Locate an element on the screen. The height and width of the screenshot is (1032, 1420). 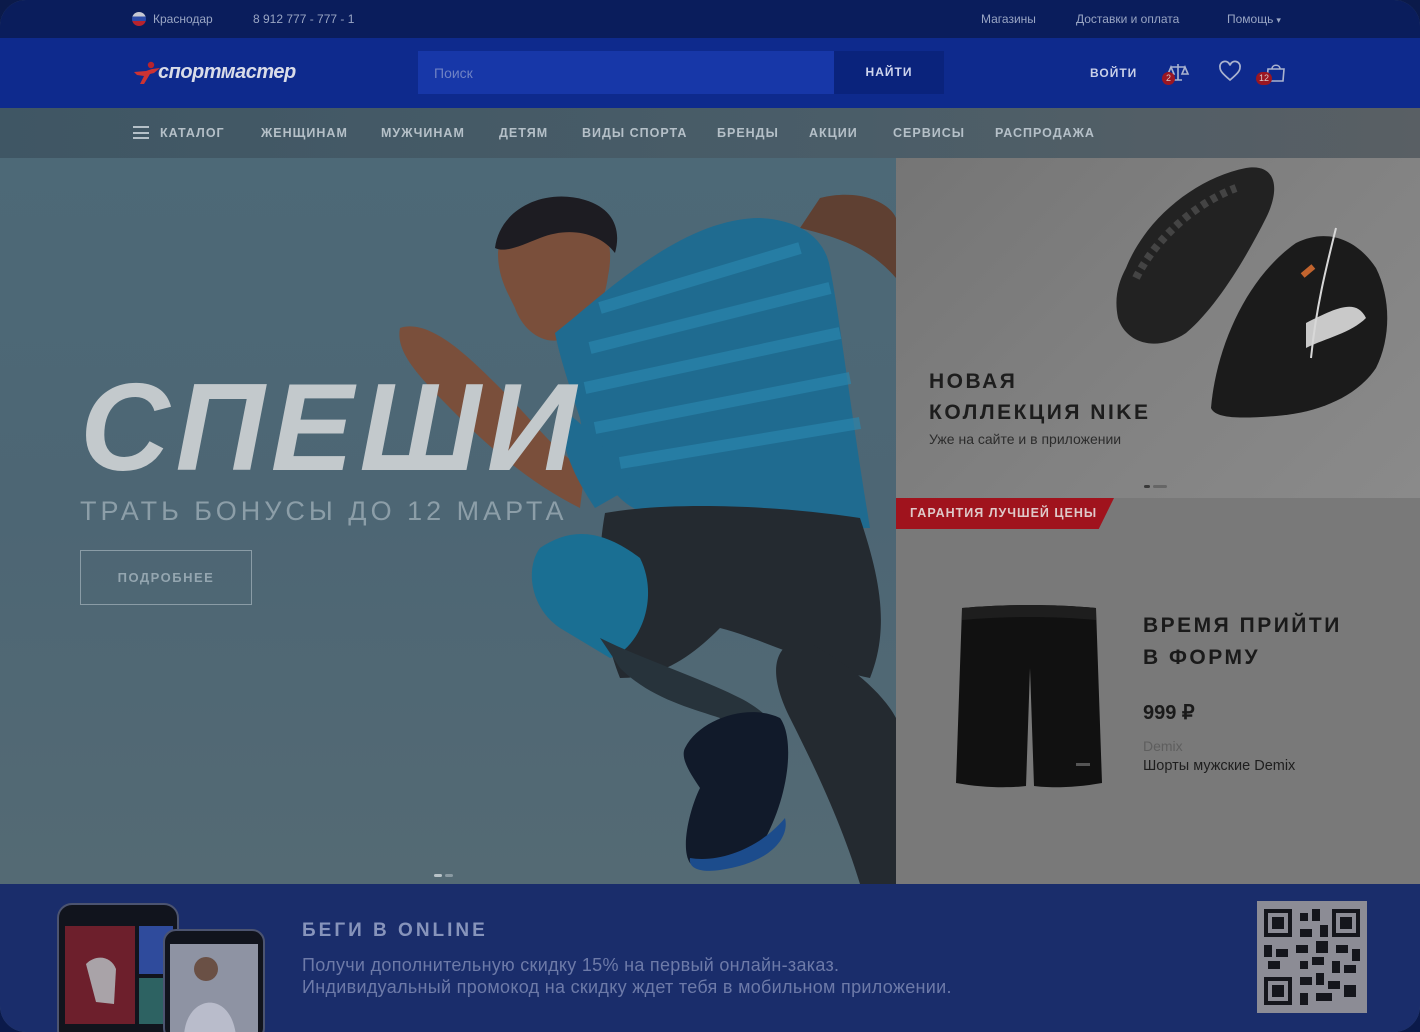
phone-number: 8 912 777 - 777 - 1 is located at coordinates (303, 19).